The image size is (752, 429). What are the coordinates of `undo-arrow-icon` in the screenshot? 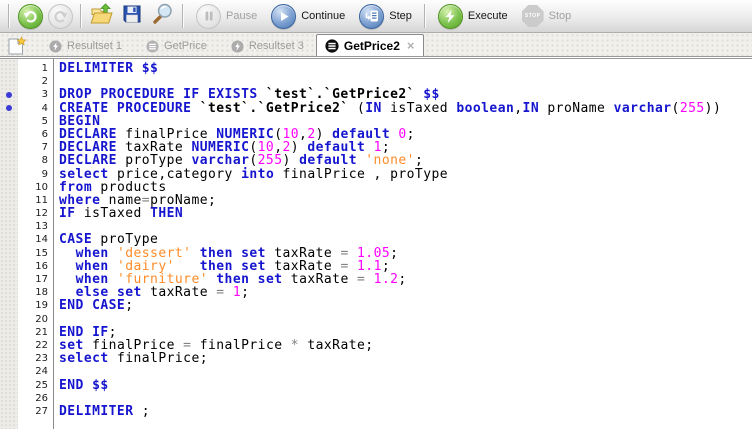 It's located at (30, 16).